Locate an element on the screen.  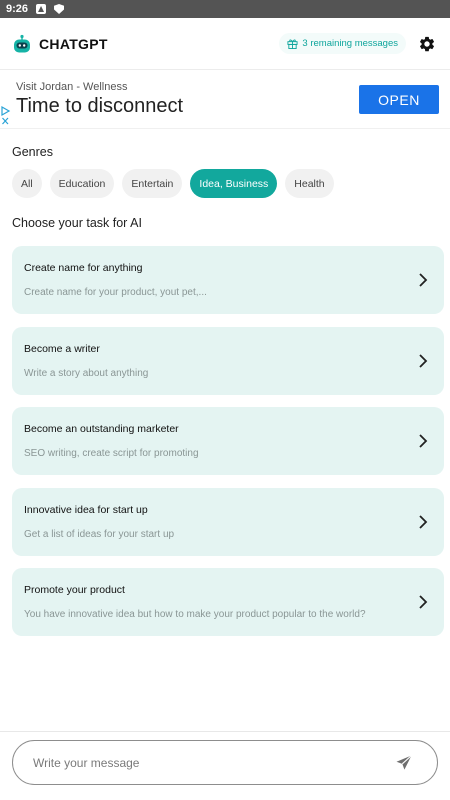
task-card-description: Write a story about anything is located at coordinates (86, 373).